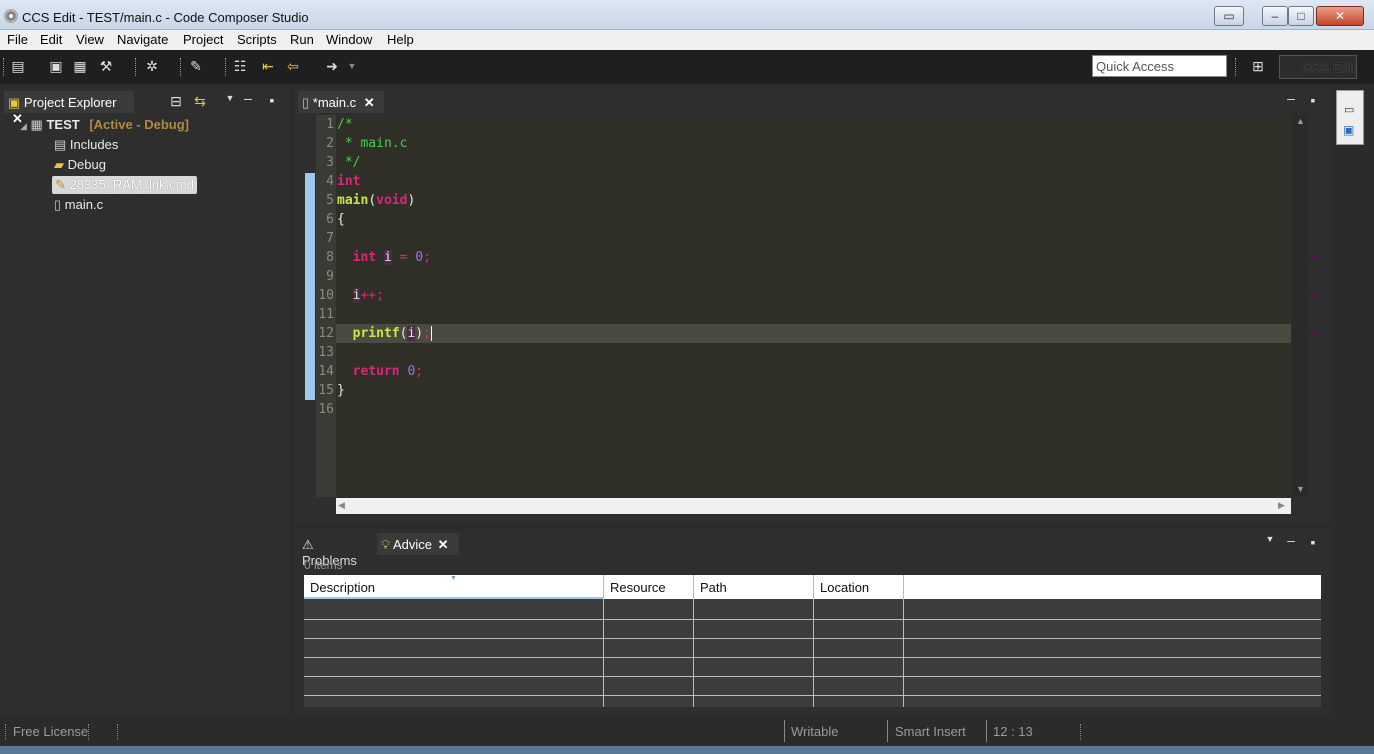 The height and width of the screenshot is (754, 1374). What do you see at coordinates (330, 219) in the screenshot?
I see `line-number: 6` at bounding box center [330, 219].